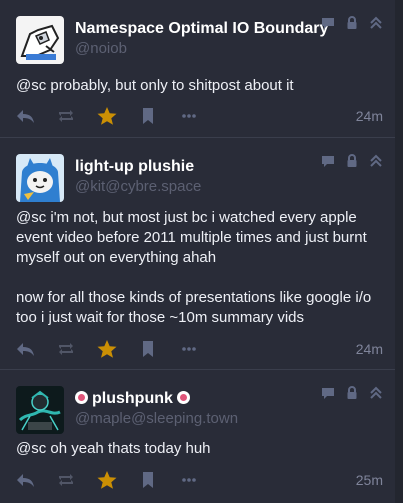 The width and height of the screenshot is (403, 503). I want to click on account-handle: @maple@sleeping.town, so click(157, 418).